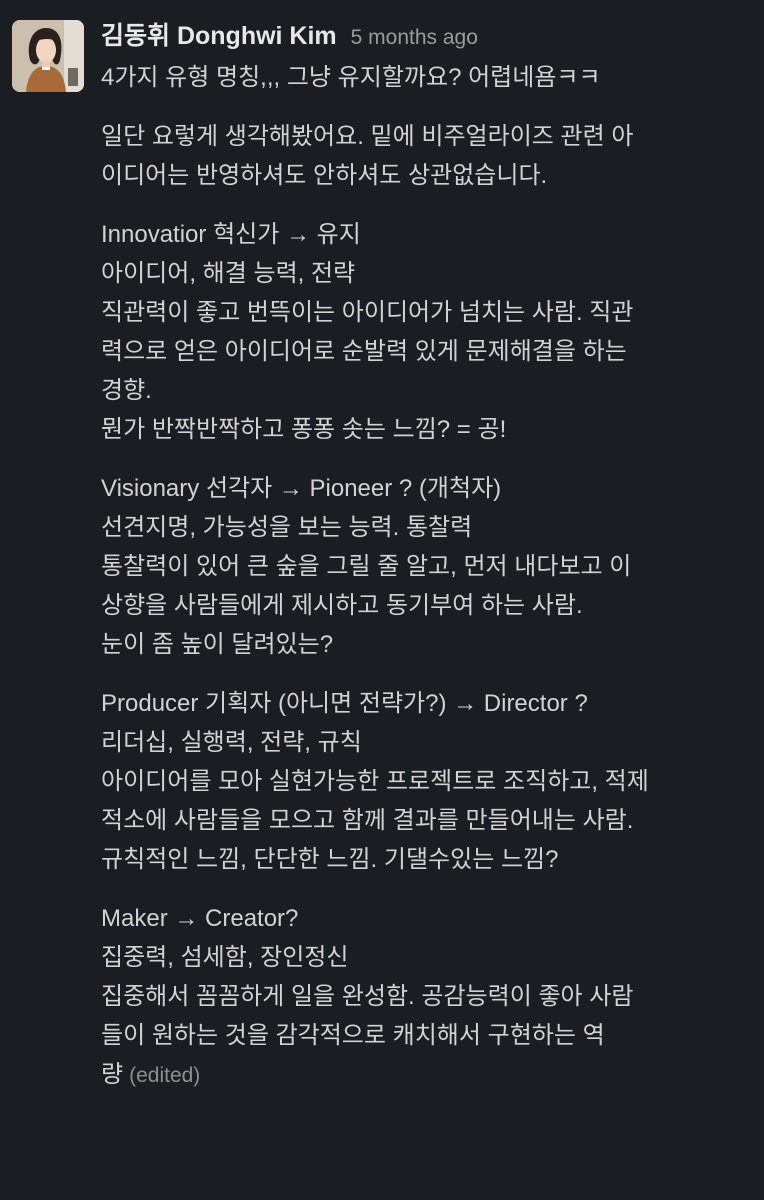  Describe the element at coordinates (324, 175) in the screenshot. I see `message-line: 이디어는 반영하셔도 안하셔도 상관없습니다.` at that location.